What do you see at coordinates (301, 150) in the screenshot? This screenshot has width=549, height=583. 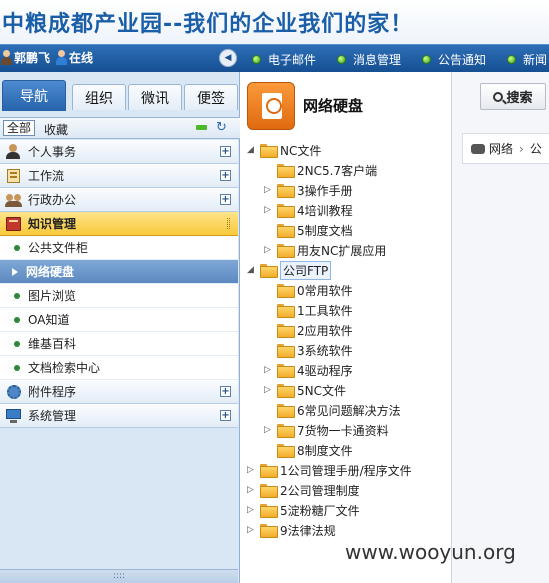 I see `tree-node-label: NC文件` at bounding box center [301, 150].